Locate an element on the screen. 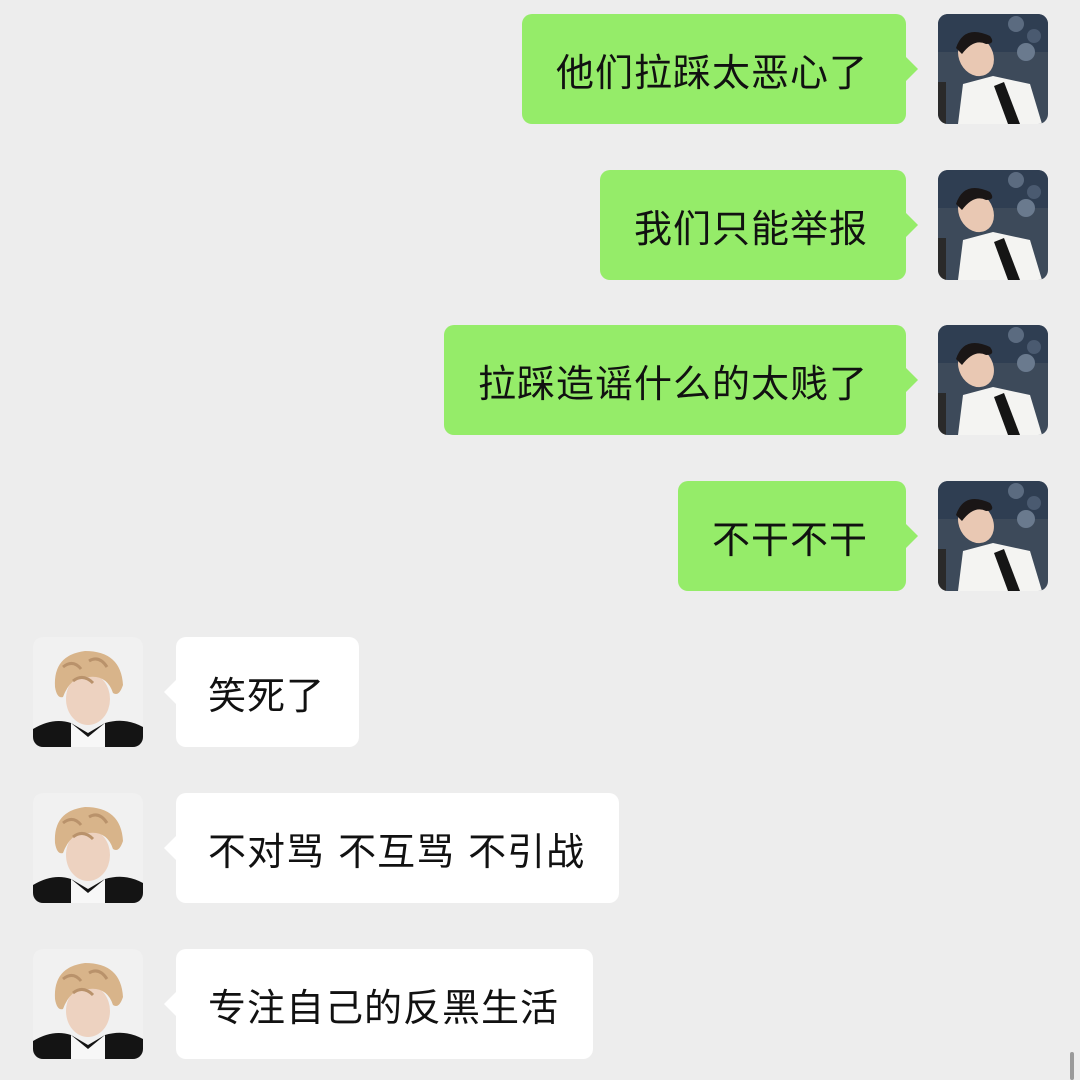  scrollbar is located at coordinates (1072, 1066).